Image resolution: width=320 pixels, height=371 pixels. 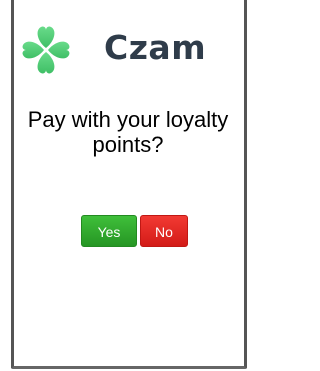 I want to click on brand-logo: Czam, so click(x=126, y=50).